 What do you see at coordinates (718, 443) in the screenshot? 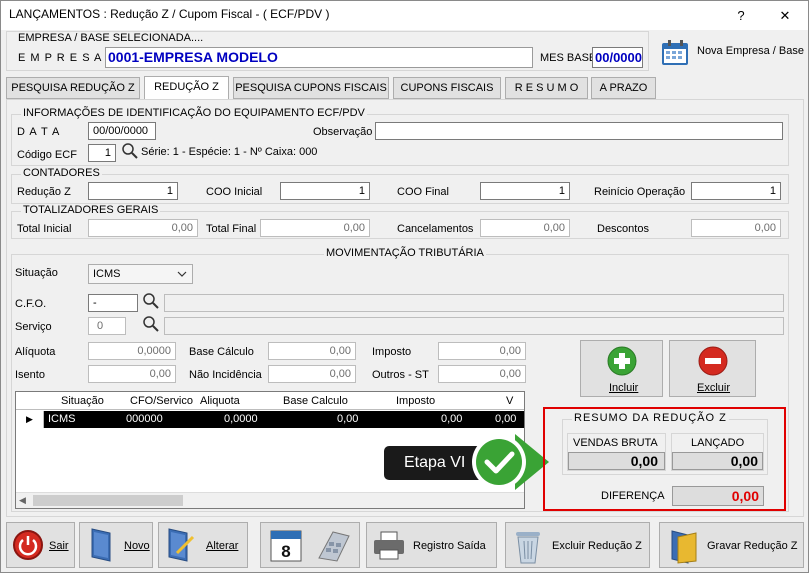
I see `lancado-label: LANÇADO` at bounding box center [718, 443].